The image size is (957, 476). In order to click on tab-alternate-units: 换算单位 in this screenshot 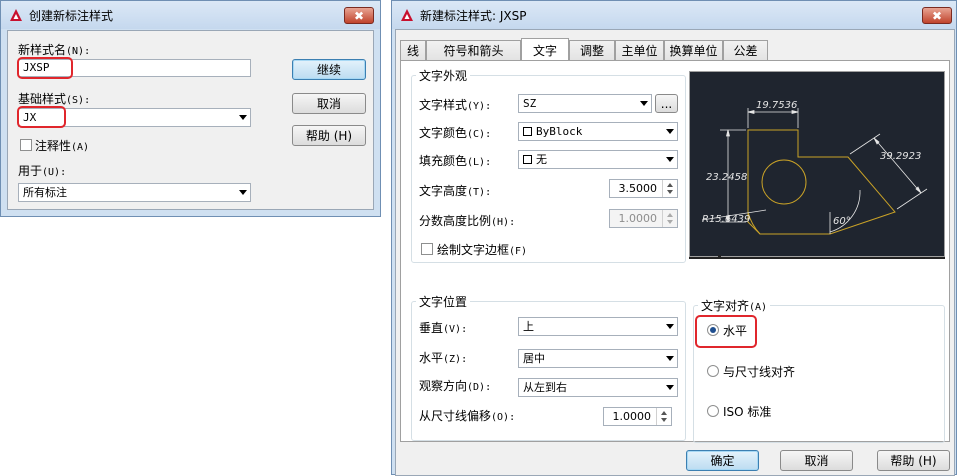, I will do `click(693, 50)`.